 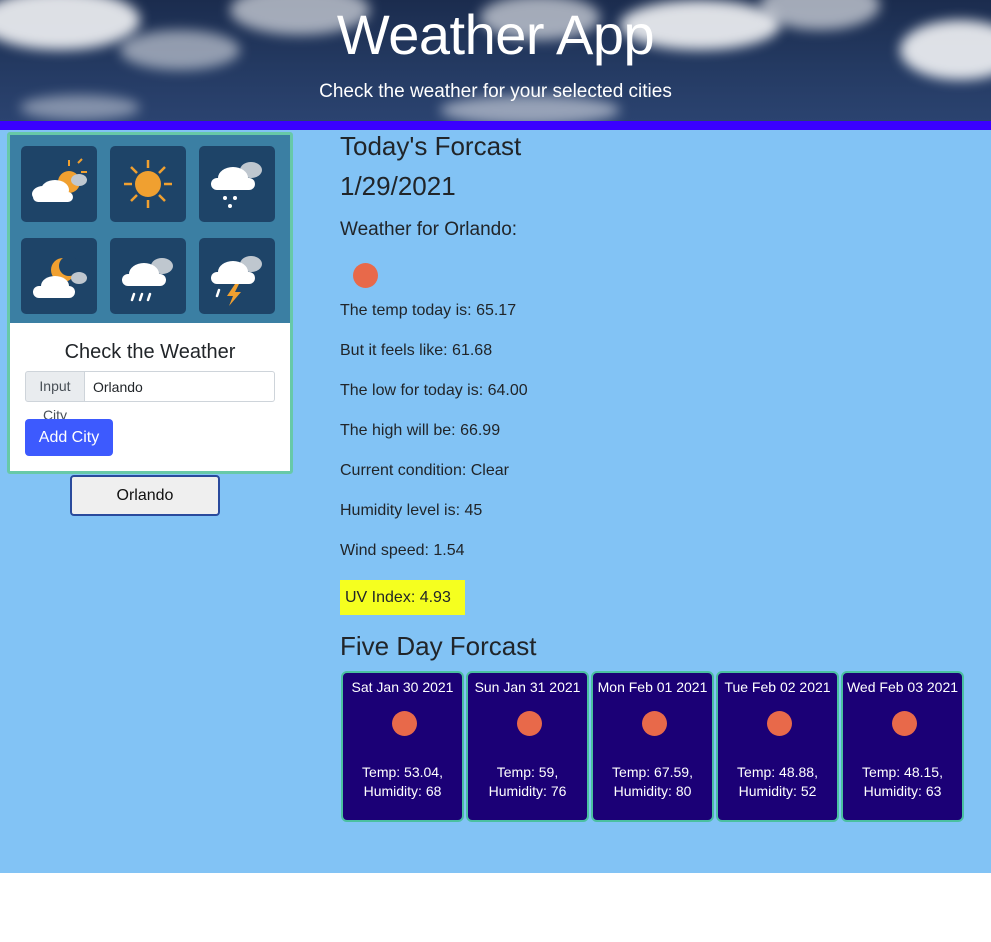 I want to click on forecast-humidity: Humidity: 76, so click(x=527, y=791).